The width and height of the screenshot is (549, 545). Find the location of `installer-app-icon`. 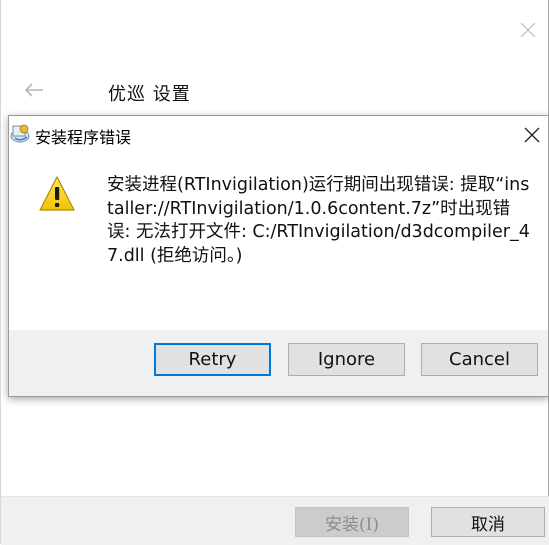

installer-app-icon is located at coordinates (21, 133).